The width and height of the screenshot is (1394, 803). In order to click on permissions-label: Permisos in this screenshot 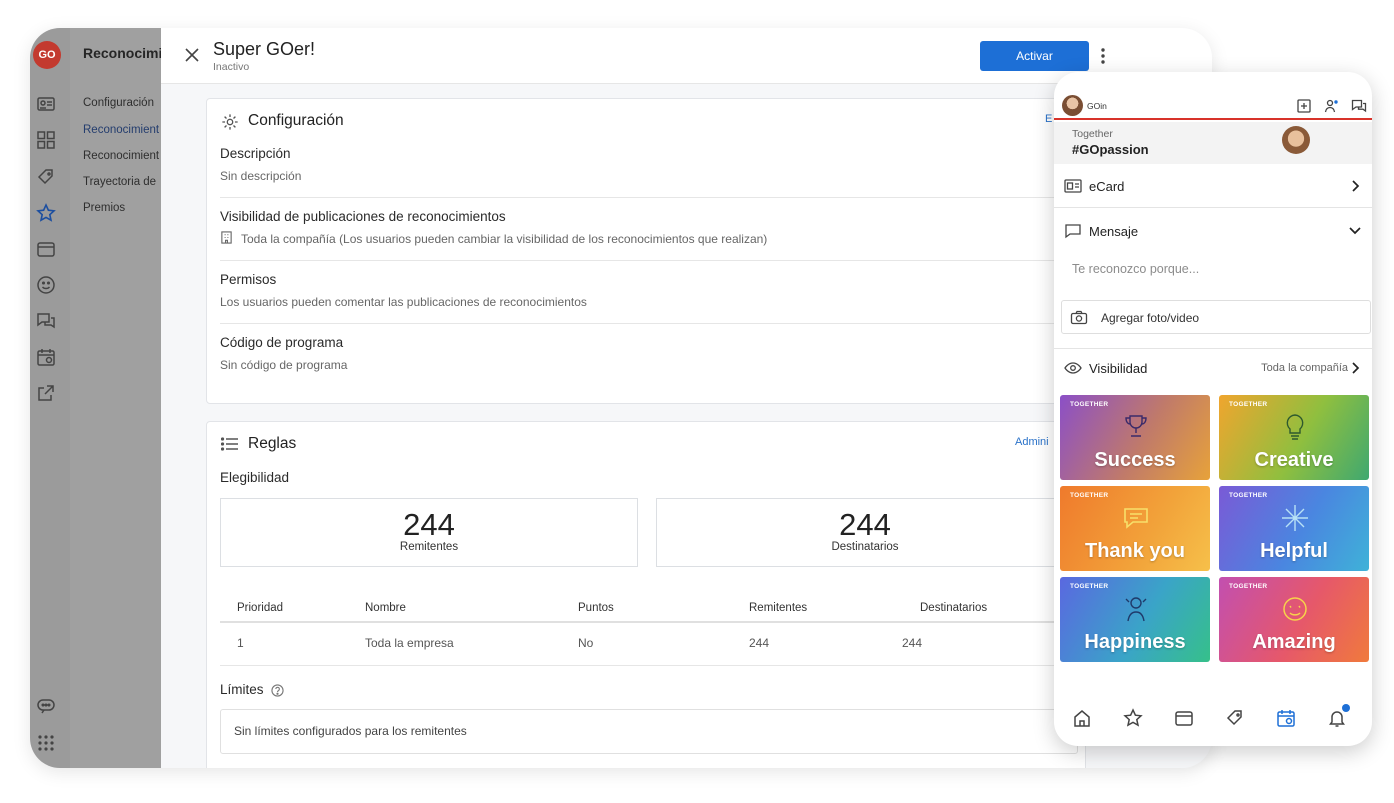, I will do `click(248, 279)`.